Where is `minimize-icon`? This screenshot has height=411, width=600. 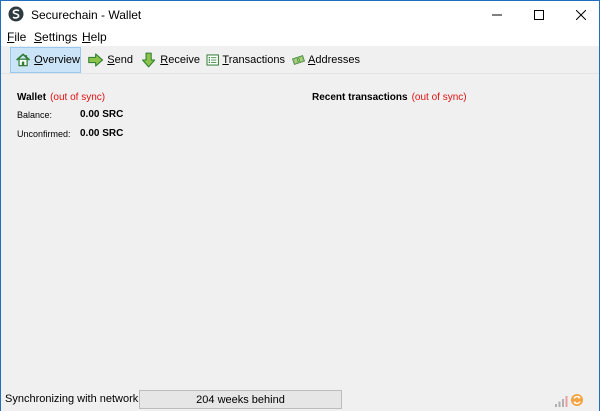 minimize-icon is located at coordinates (497, 14).